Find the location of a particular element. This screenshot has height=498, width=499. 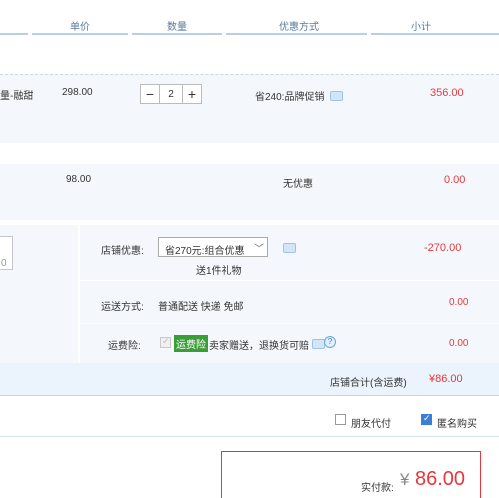

payment-label: 实付款: is located at coordinates (377, 488).